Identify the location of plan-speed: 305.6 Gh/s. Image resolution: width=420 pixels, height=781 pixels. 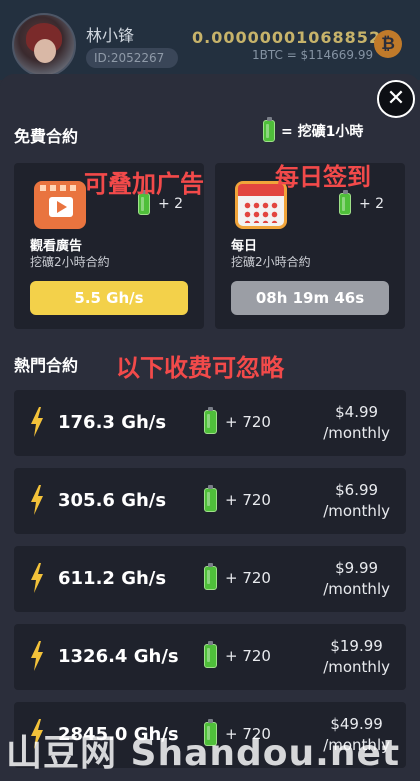
(112, 500).